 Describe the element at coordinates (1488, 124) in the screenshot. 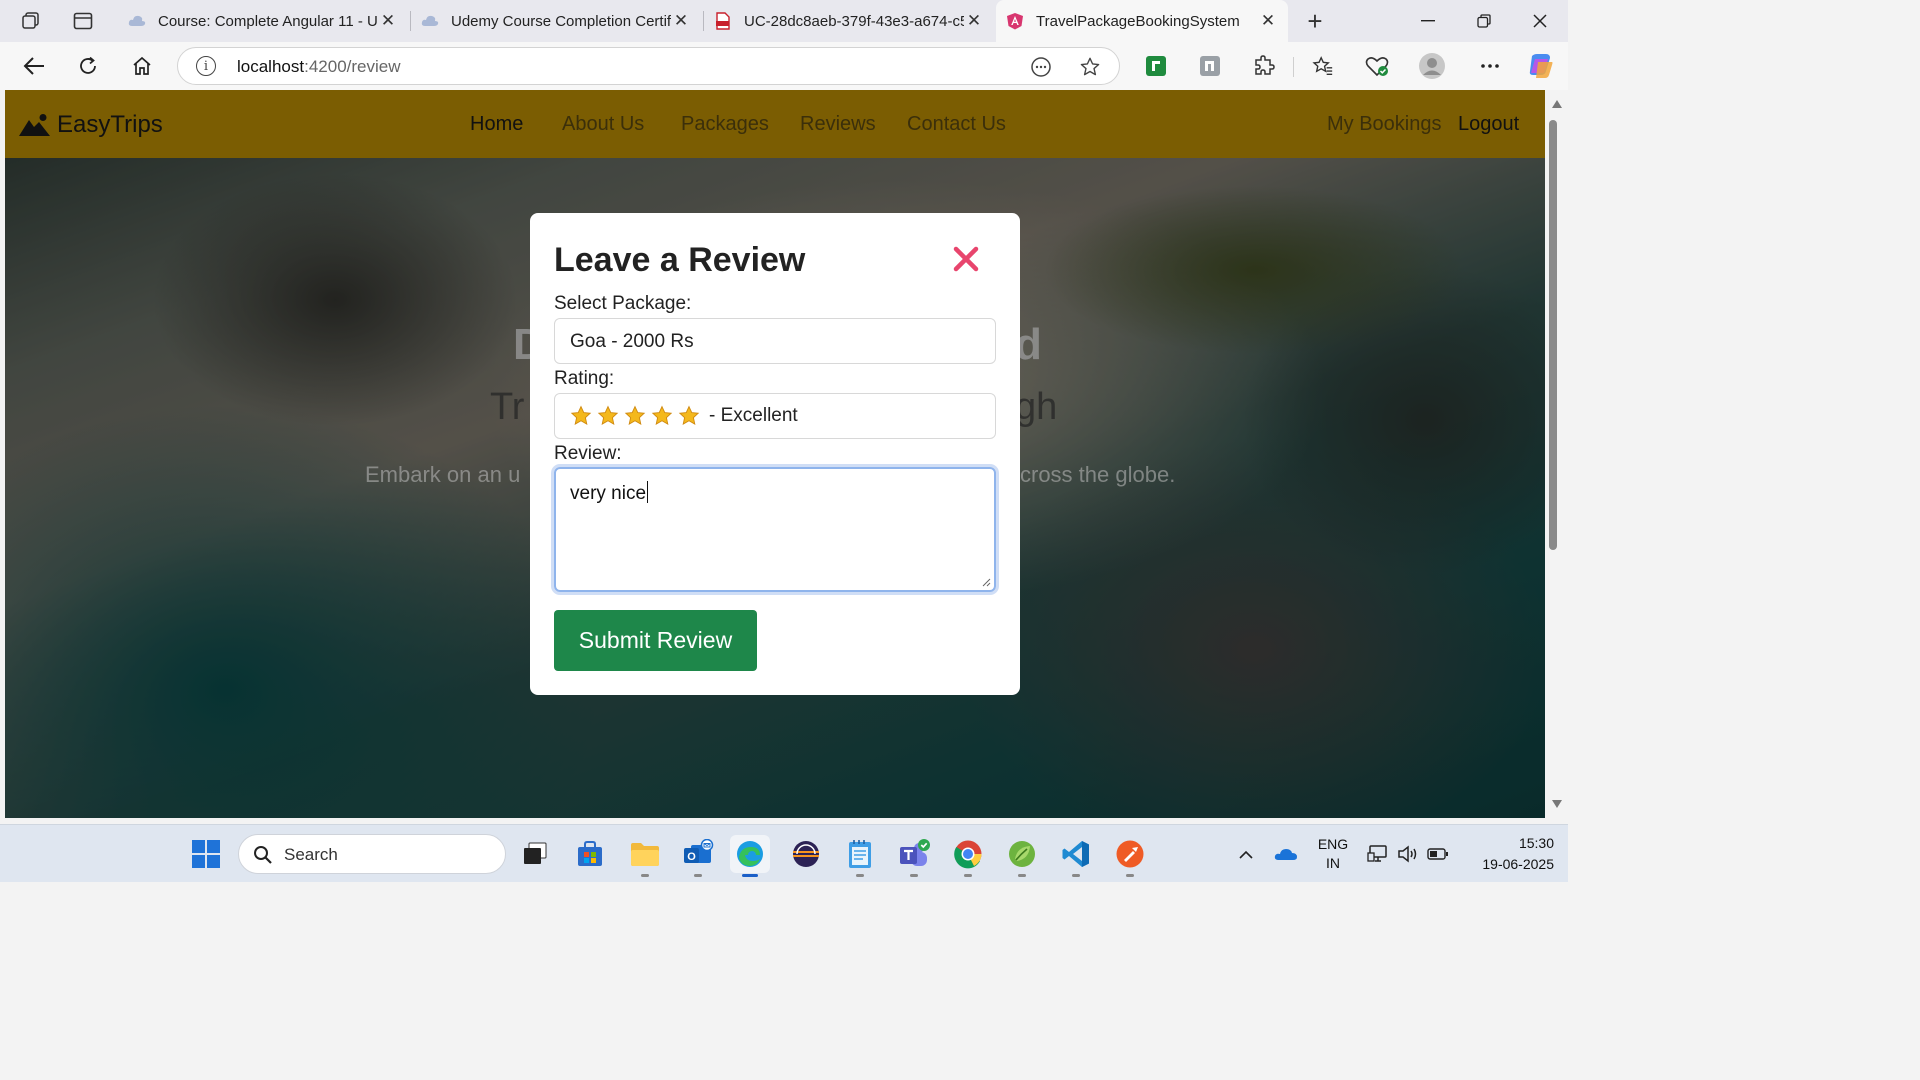

I see `nav-logout: Logout` at that location.